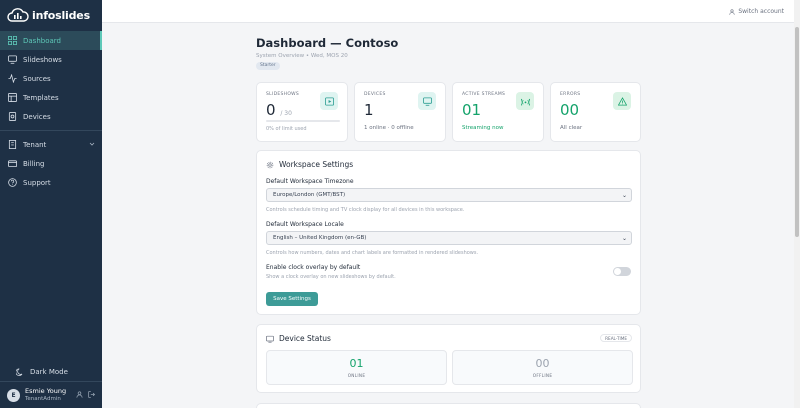 Image resolution: width=800 pixels, height=408 pixels. Describe the element at coordinates (327, 43) in the screenshot. I see `page-title: Dashboard — Contoso` at that location.